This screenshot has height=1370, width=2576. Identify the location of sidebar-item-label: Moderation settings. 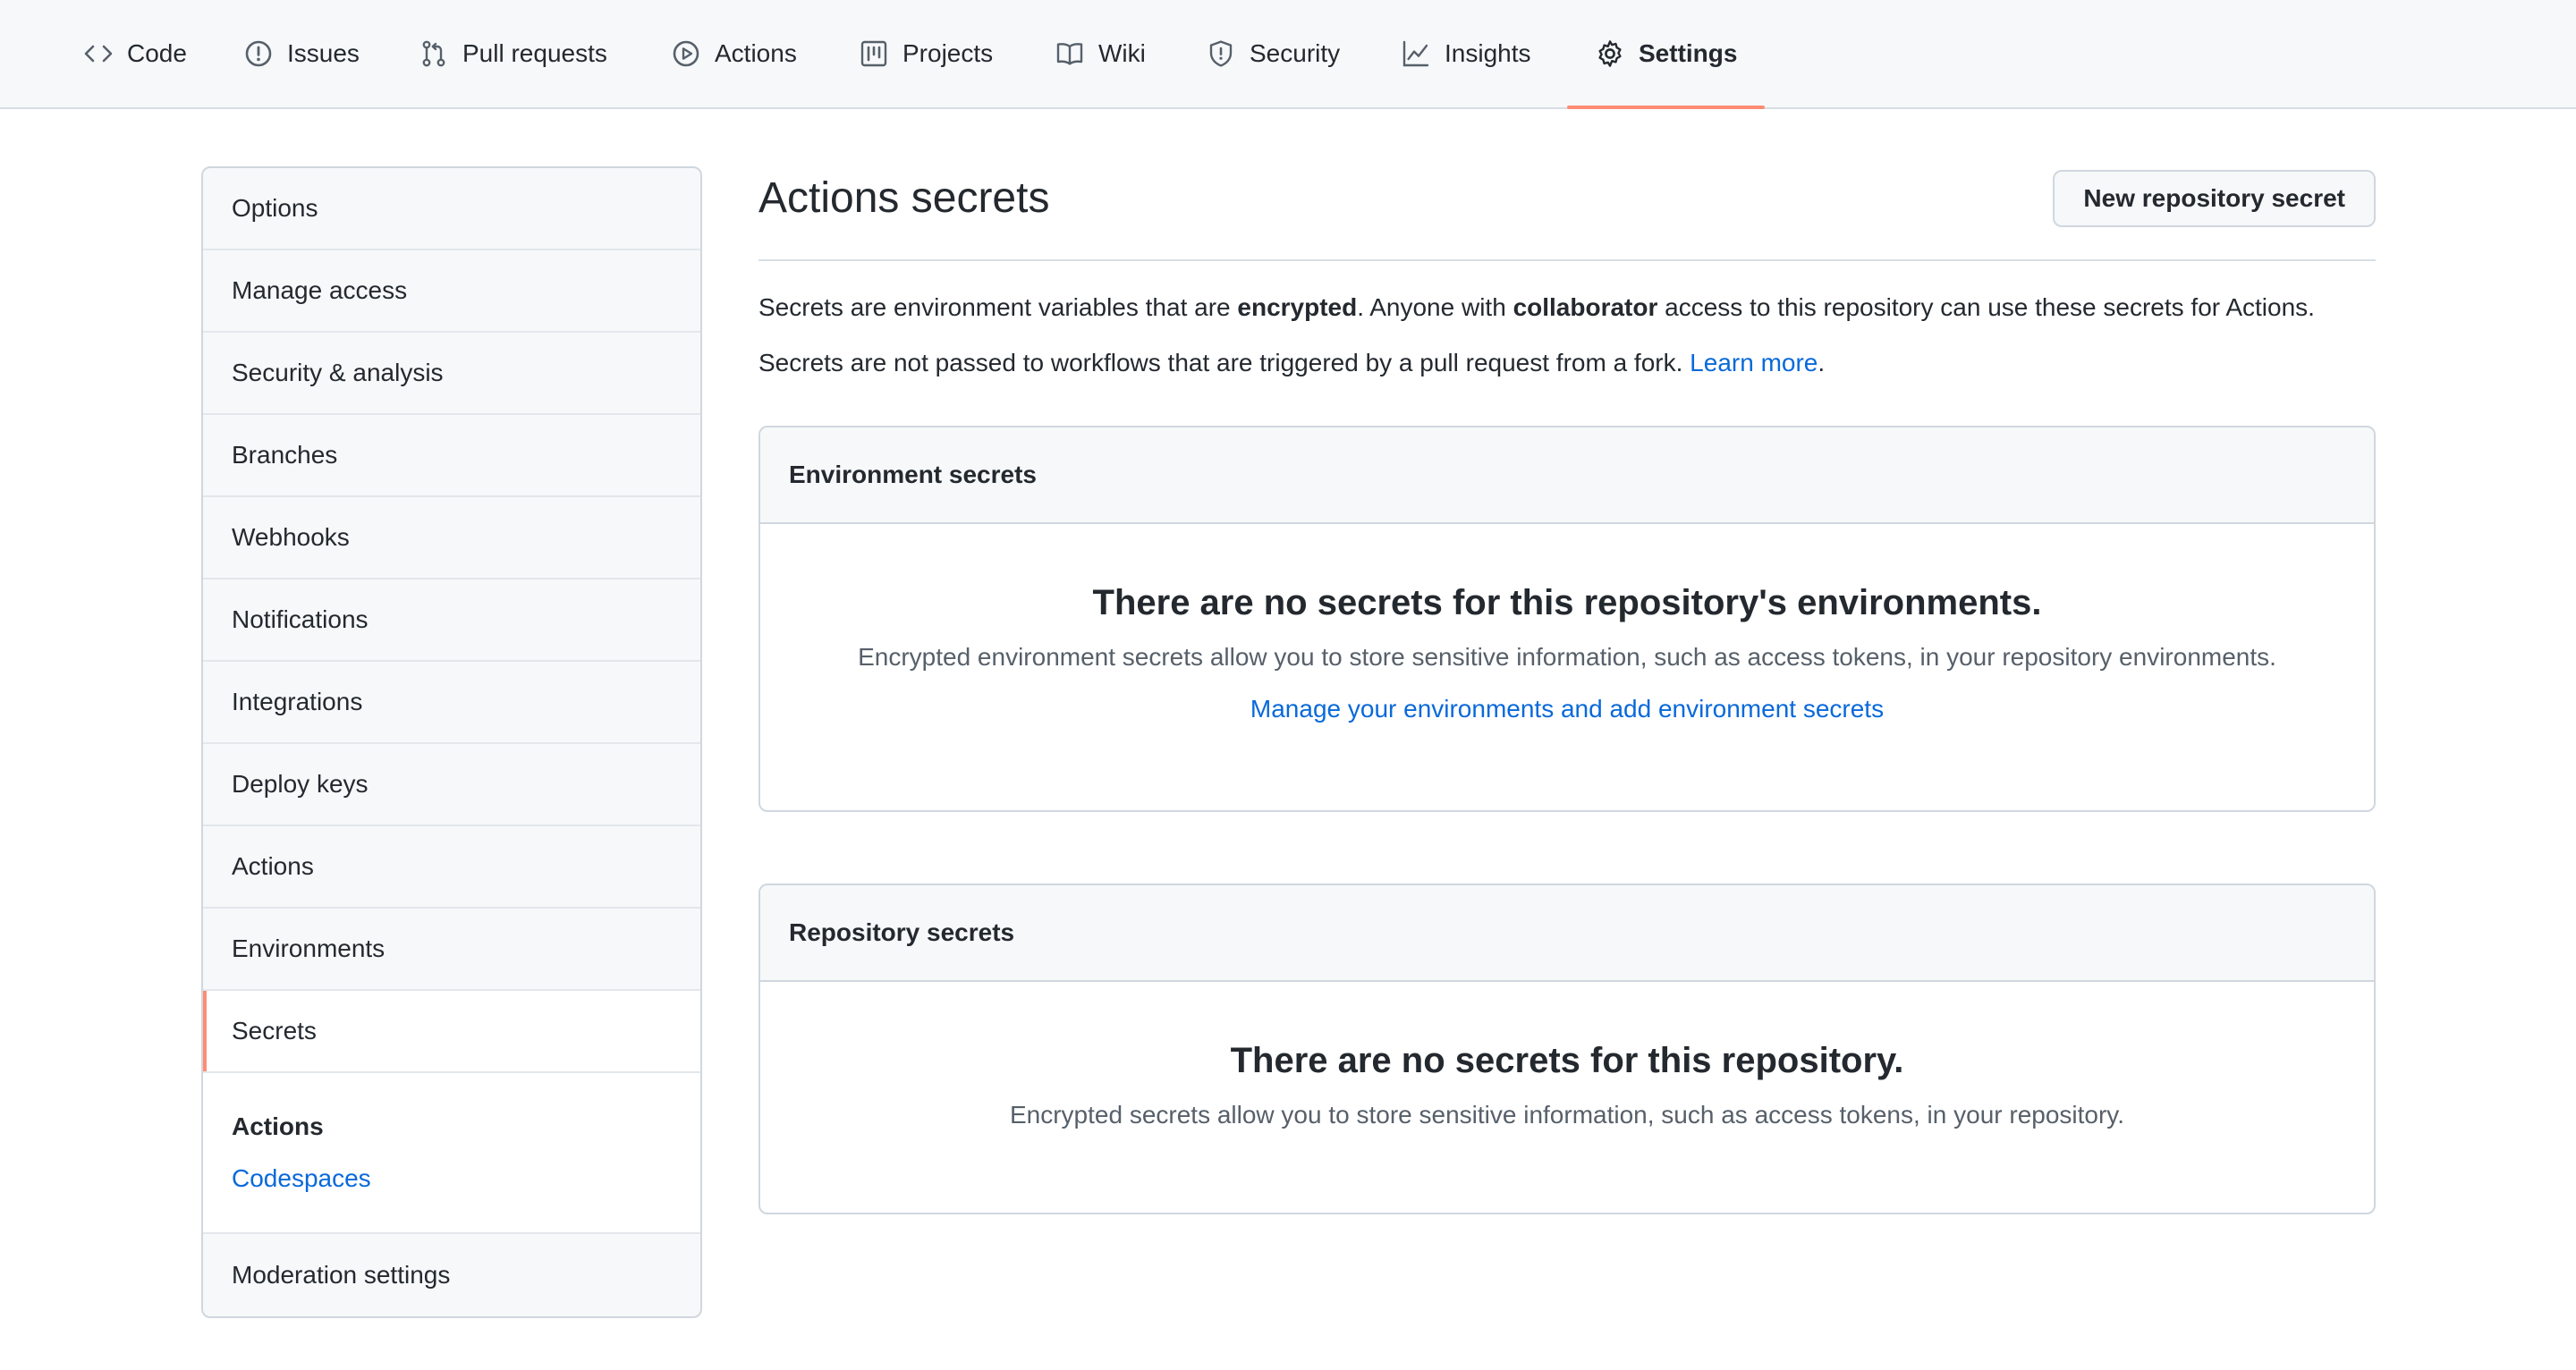
(341, 1275).